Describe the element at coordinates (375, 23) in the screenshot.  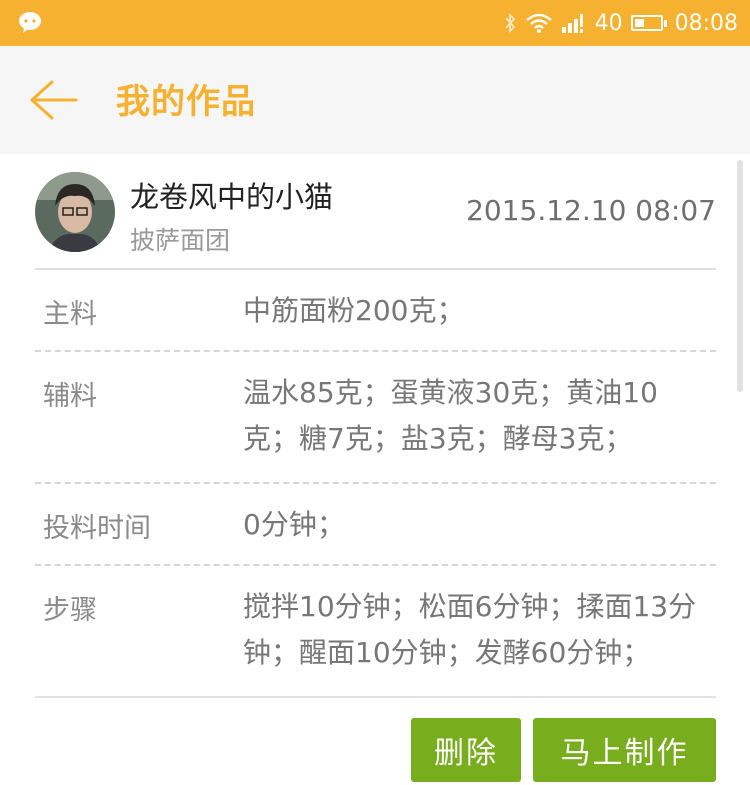
I see `status-bar: 40 08:08` at that location.